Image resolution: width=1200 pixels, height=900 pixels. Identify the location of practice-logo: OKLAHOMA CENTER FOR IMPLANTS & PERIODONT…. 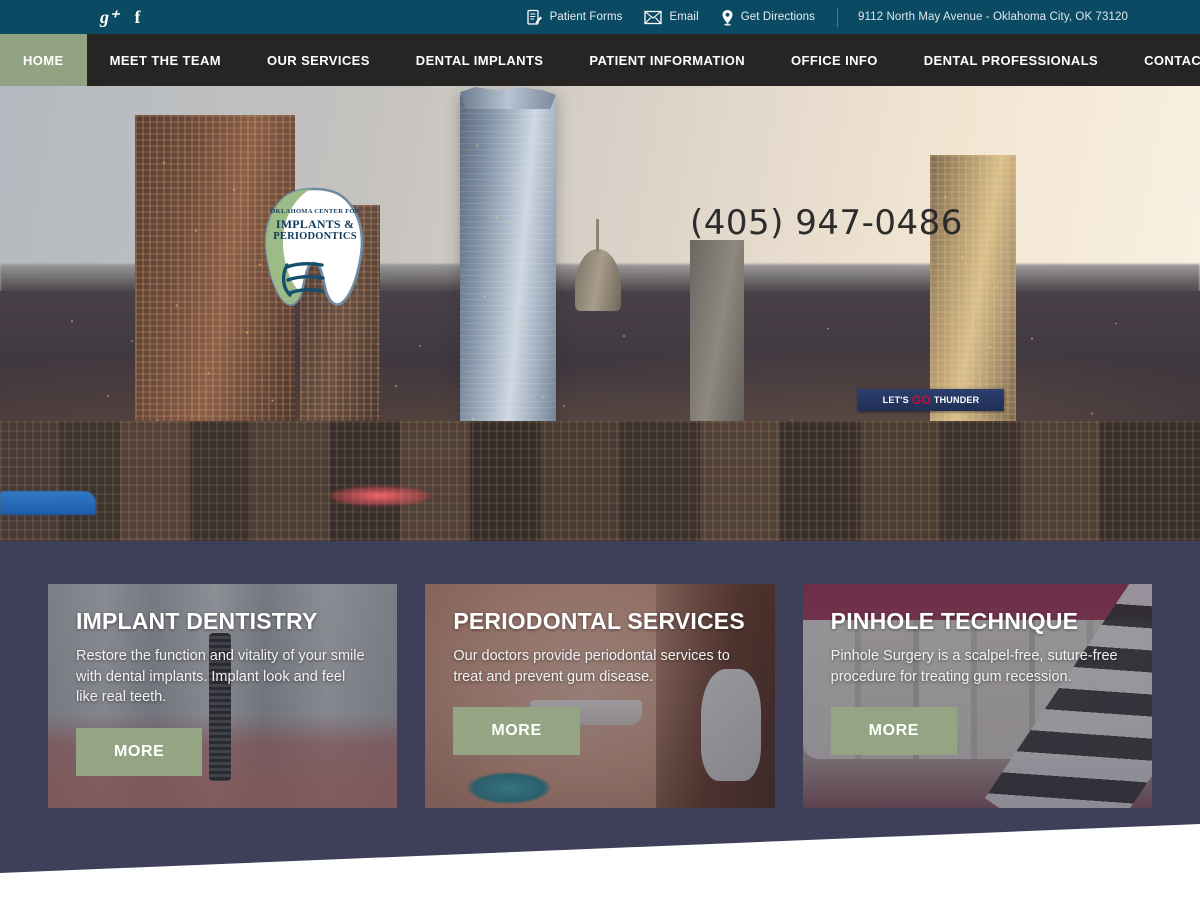
(314, 247).